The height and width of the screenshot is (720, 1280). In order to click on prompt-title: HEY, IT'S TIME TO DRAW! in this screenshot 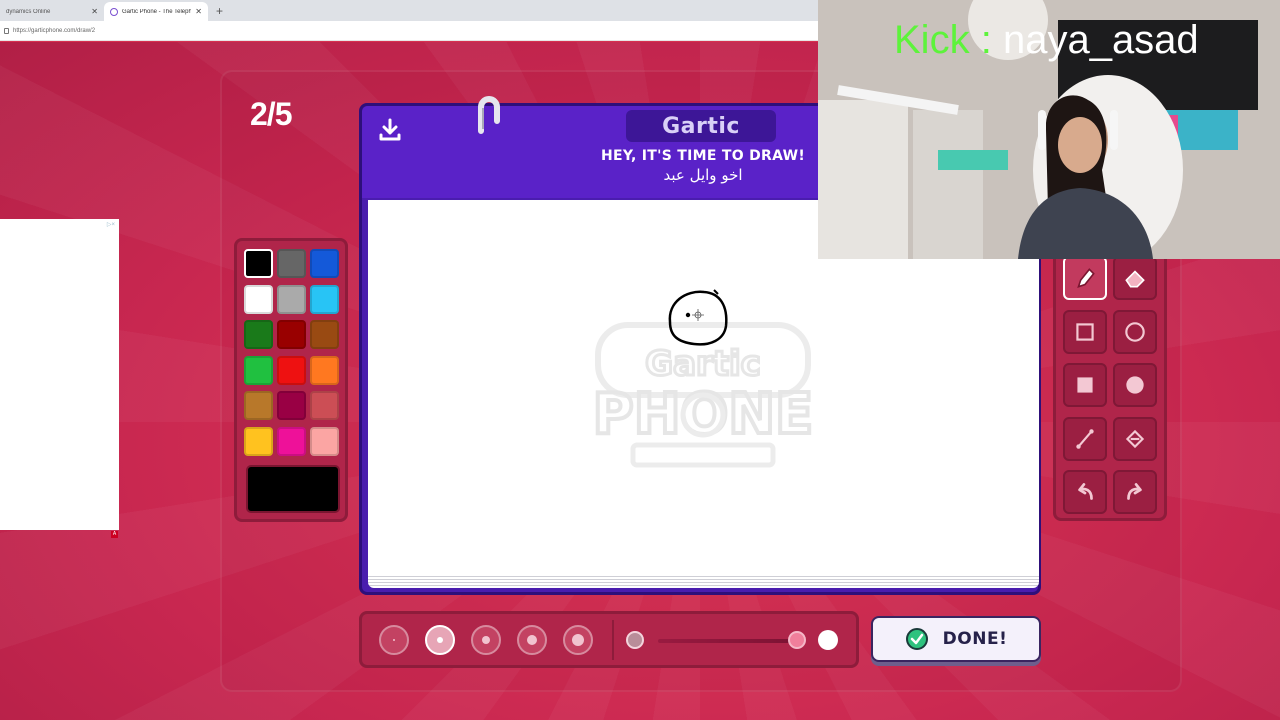, I will do `click(703, 156)`.